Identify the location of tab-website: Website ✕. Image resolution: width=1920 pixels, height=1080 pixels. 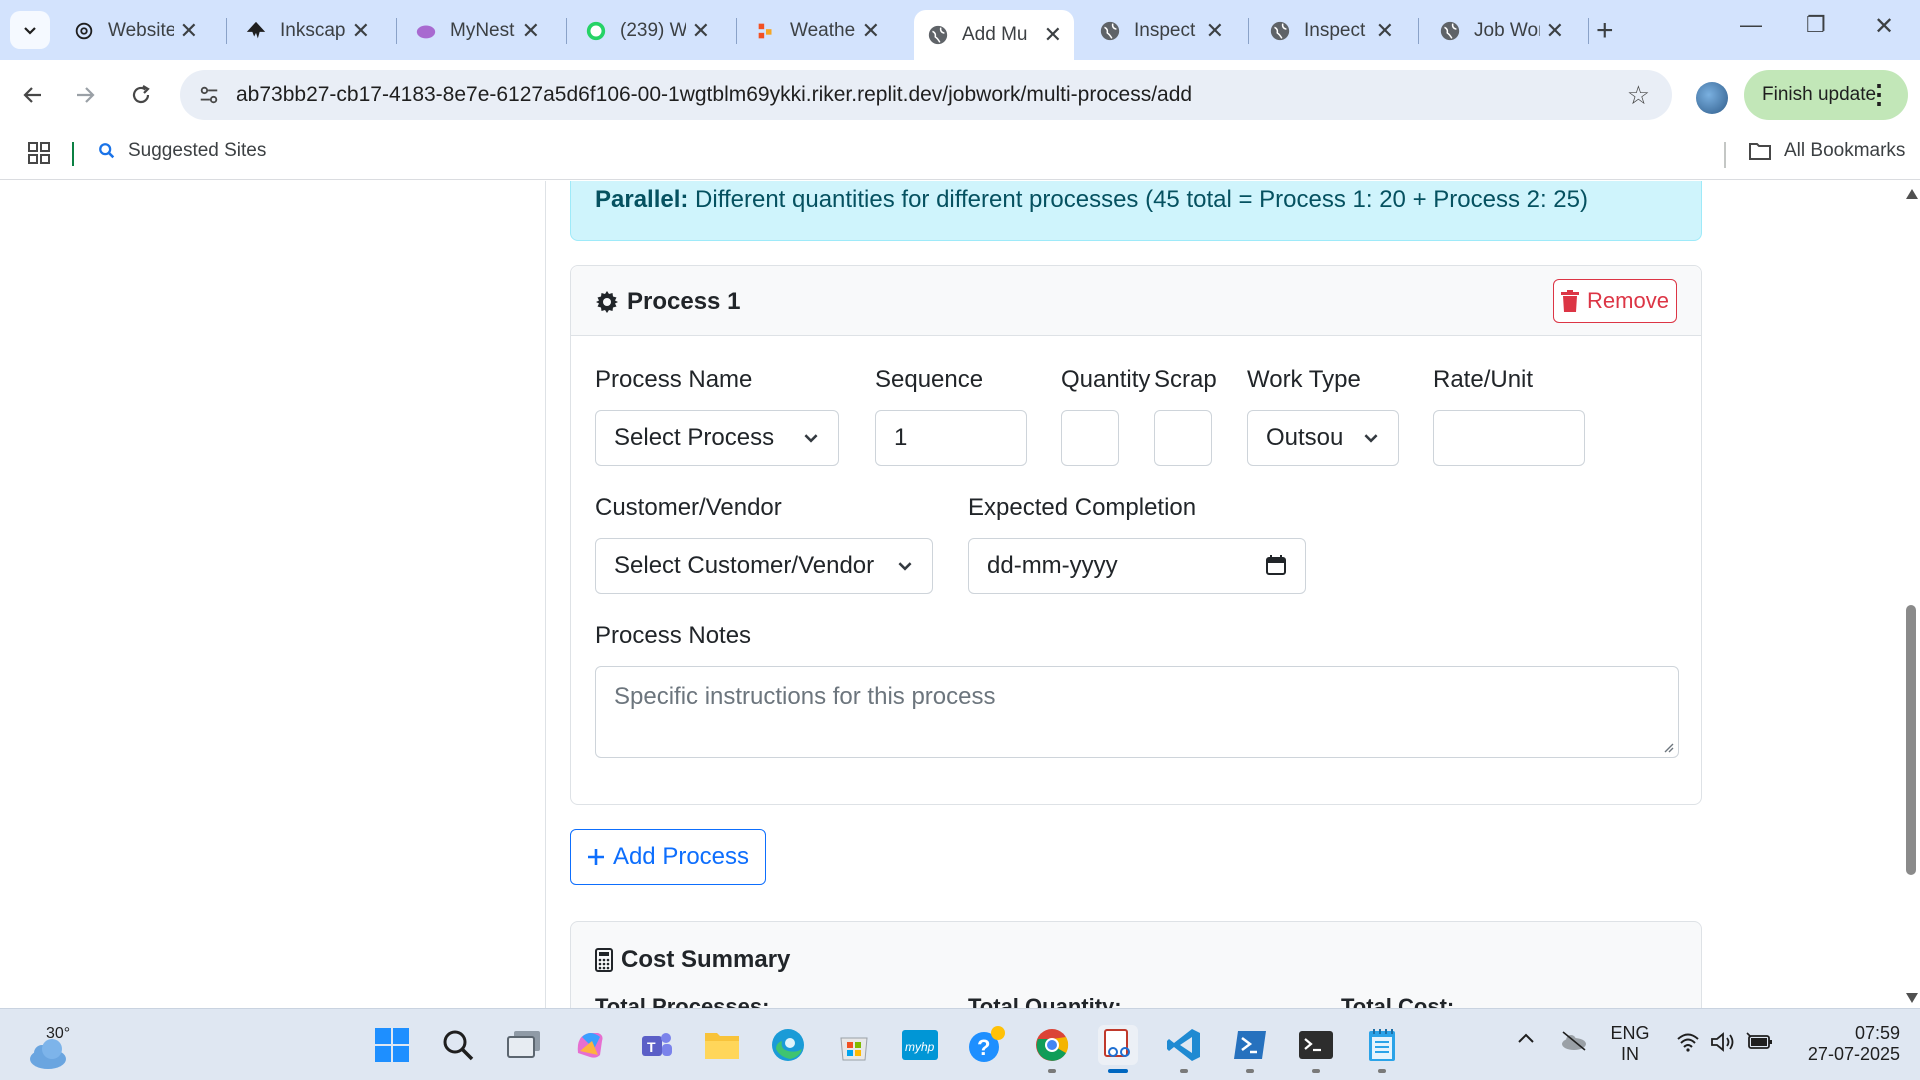
(135, 31).